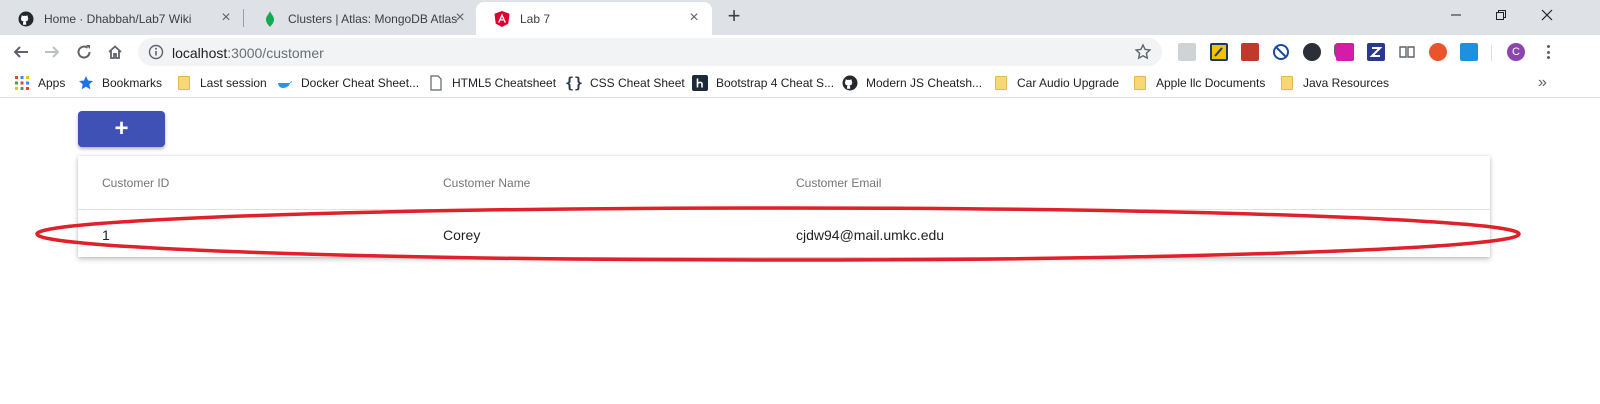 The height and width of the screenshot is (404, 1600). I want to click on bookmark-star-icon, so click(1143, 52).